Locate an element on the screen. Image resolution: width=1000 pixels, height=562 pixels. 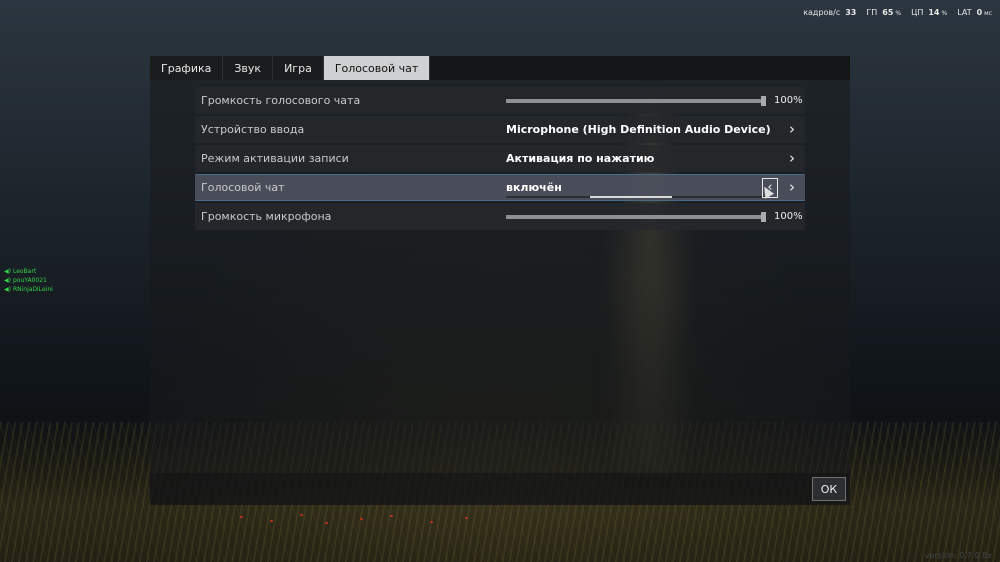
setting-label: Устройство ввода is located at coordinates (253, 129).